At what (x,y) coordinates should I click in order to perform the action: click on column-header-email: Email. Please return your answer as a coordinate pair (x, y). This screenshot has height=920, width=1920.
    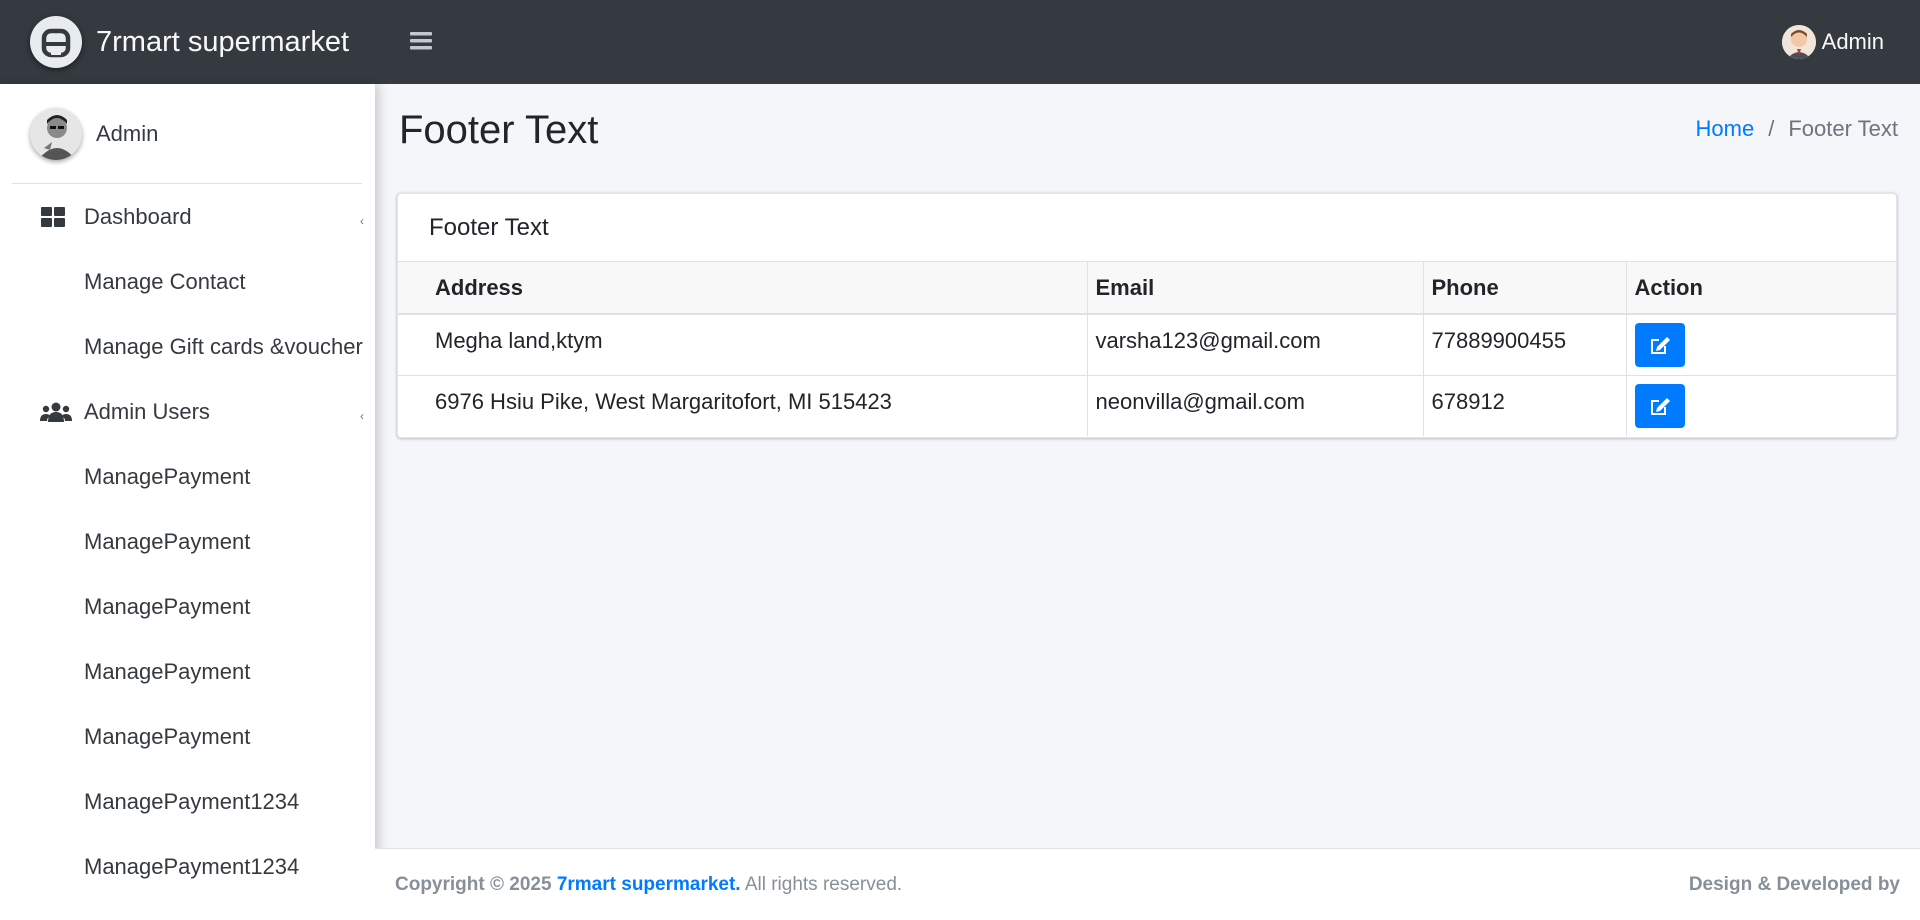
    Looking at the image, I should click on (1255, 288).